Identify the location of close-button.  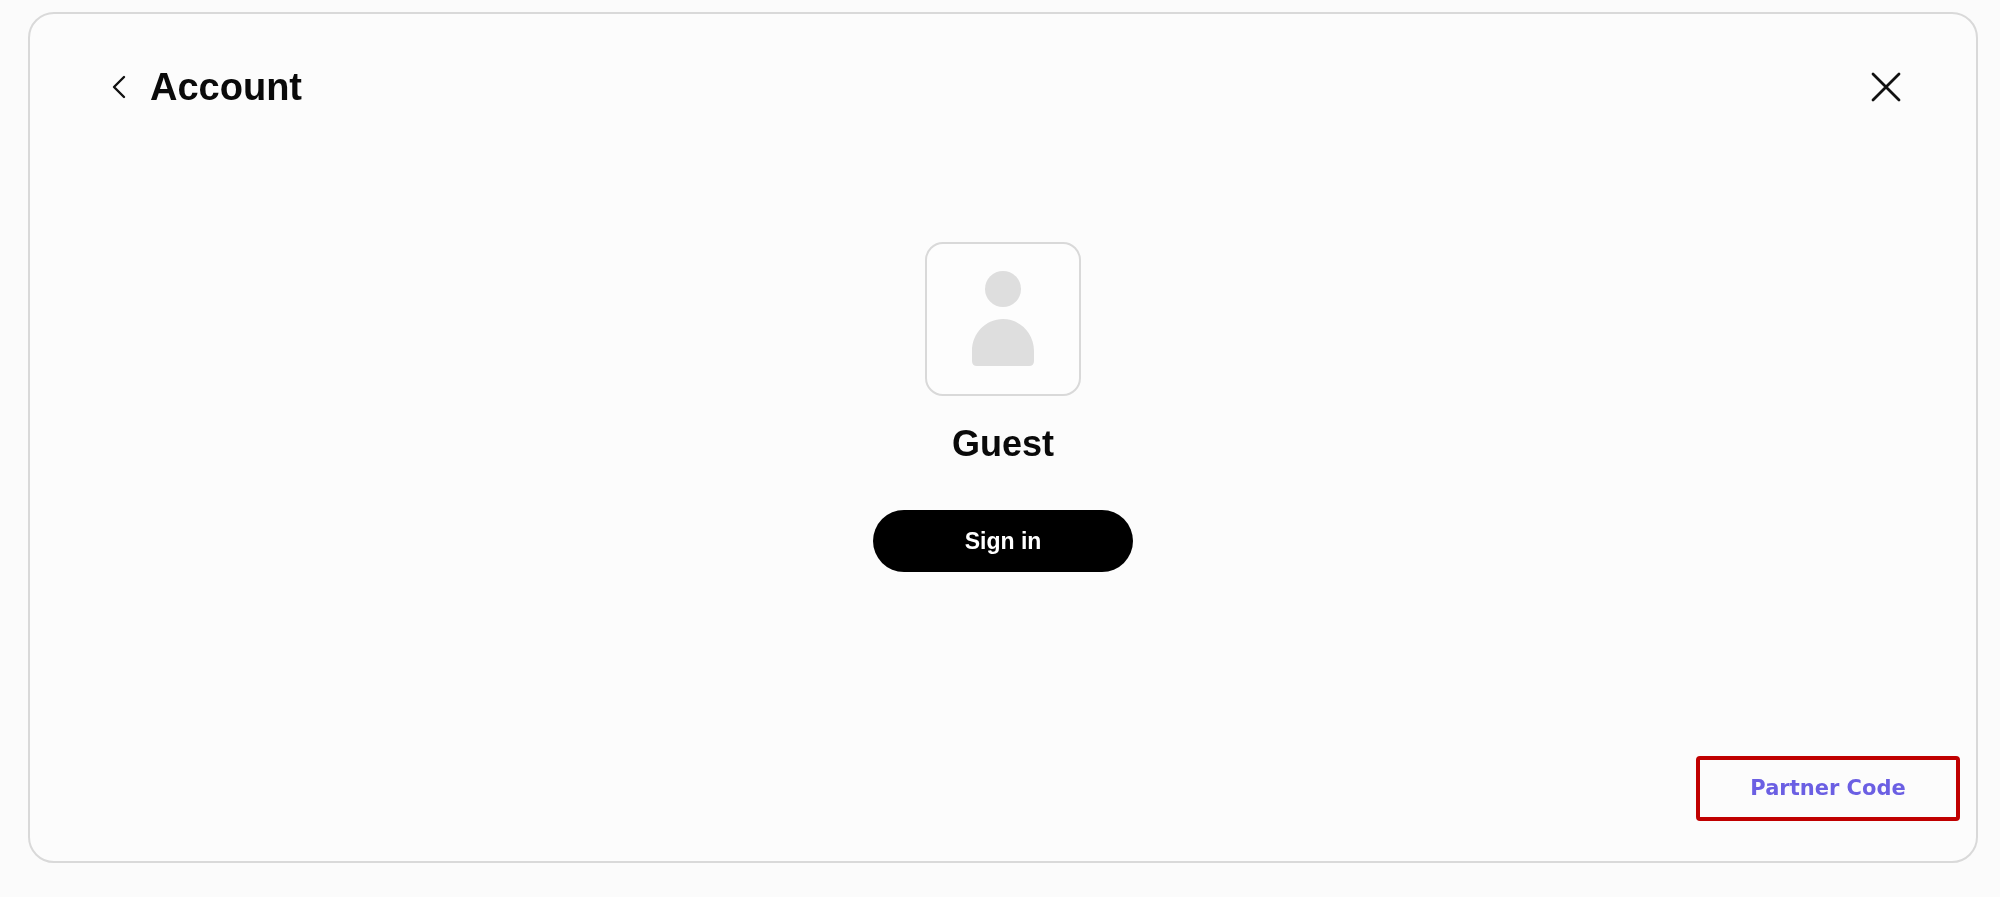
(1886, 87).